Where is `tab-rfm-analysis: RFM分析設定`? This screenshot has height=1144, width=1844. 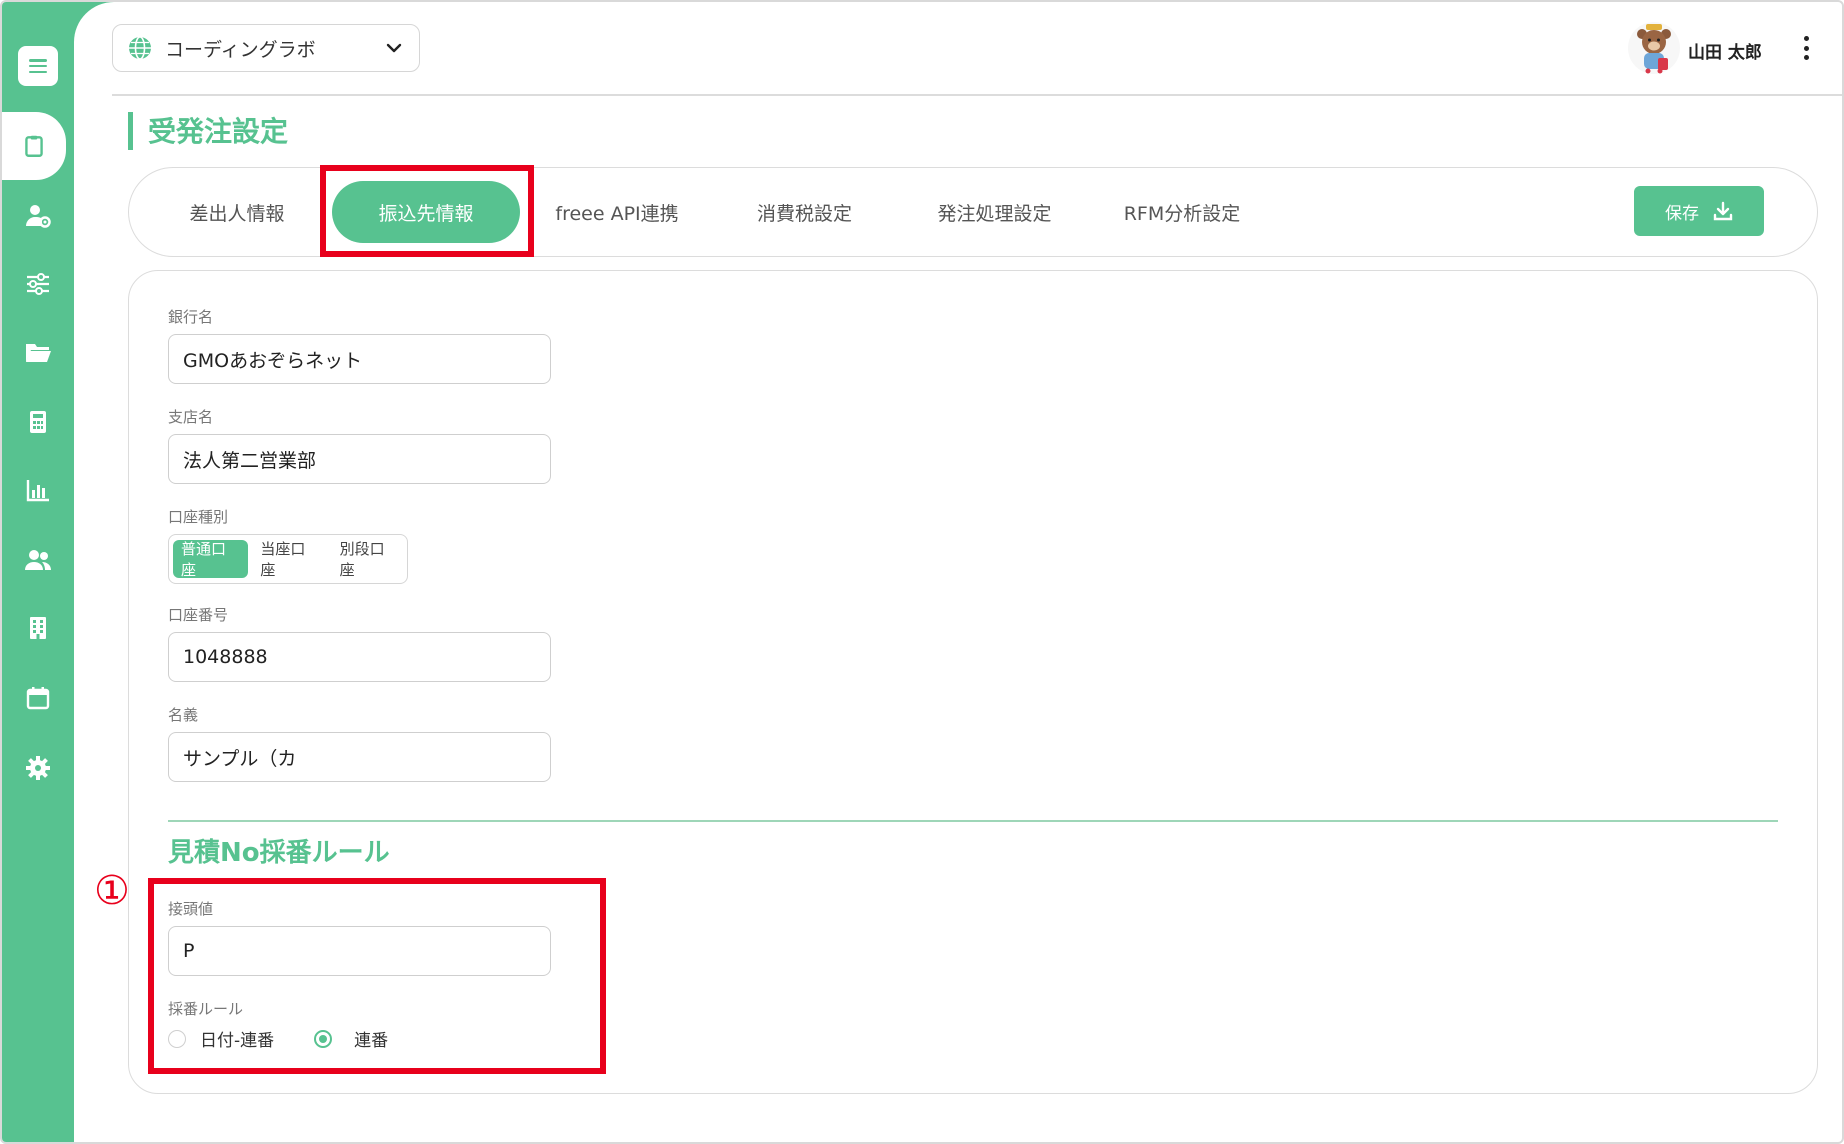
tab-rfm-analysis: RFM分析設定 is located at coordinates (1182, 212).